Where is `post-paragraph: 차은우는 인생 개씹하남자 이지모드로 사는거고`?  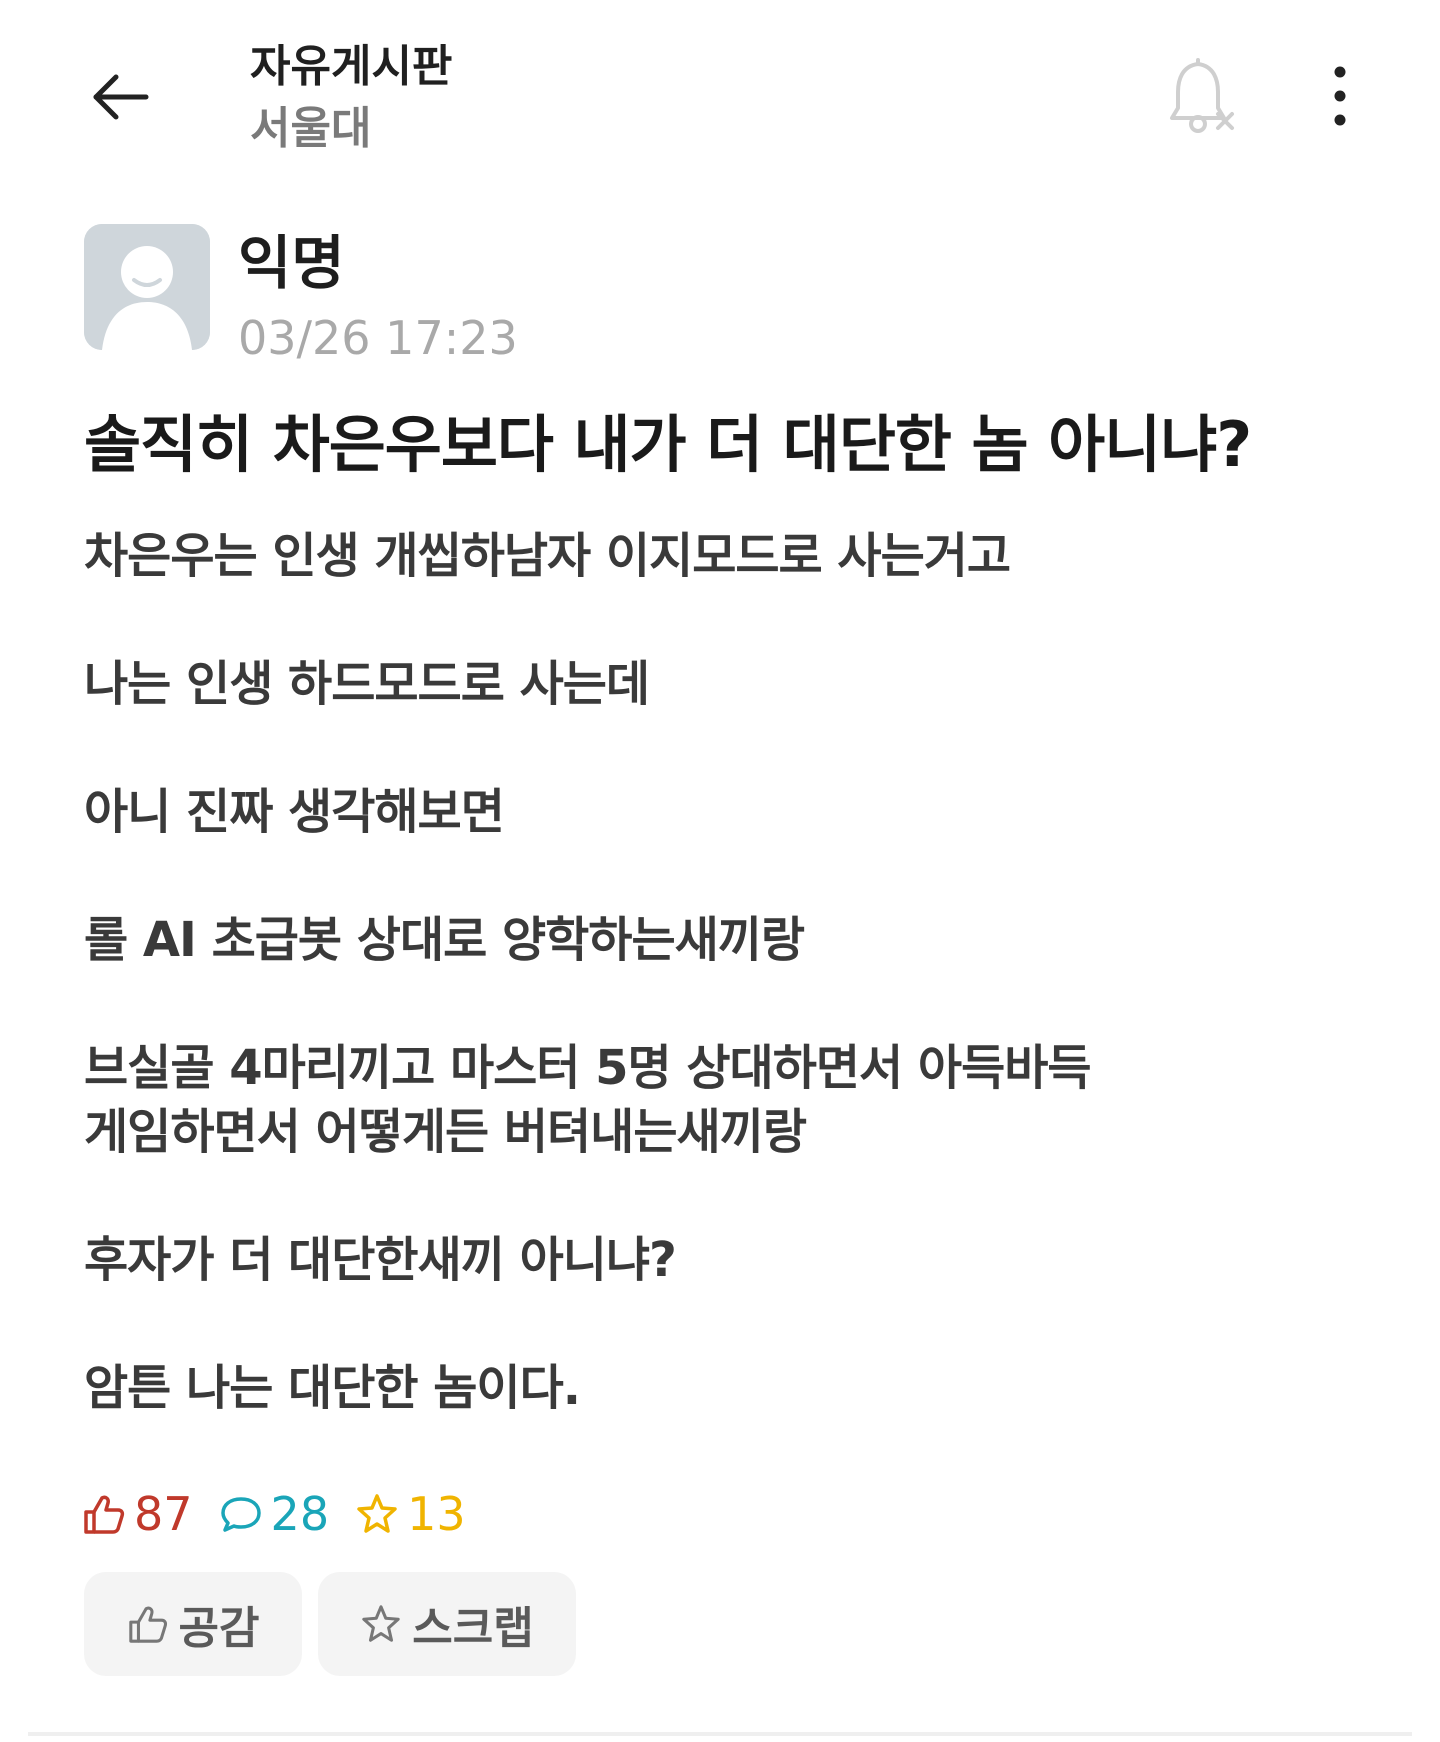
post-paragraph: 차은우는 인생 개씹하남자 이지모드로 사는거고 is located at coordinates (729, 556).